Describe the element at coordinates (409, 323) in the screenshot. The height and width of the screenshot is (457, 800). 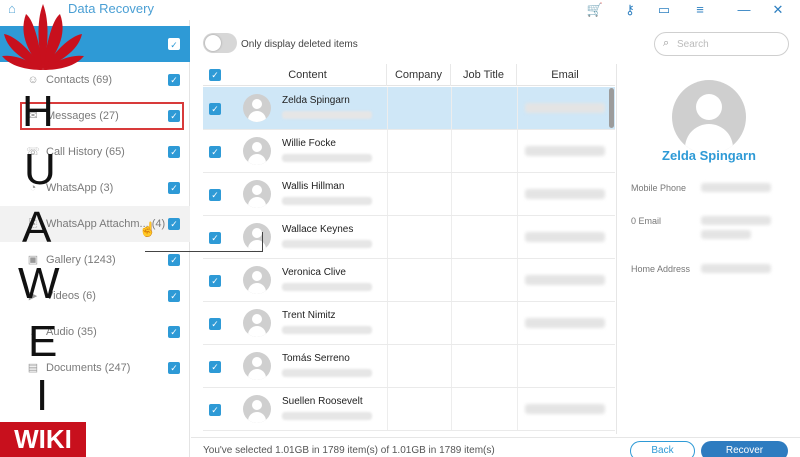
I see `table-row: ✓ Trent Nimitz` at that location.